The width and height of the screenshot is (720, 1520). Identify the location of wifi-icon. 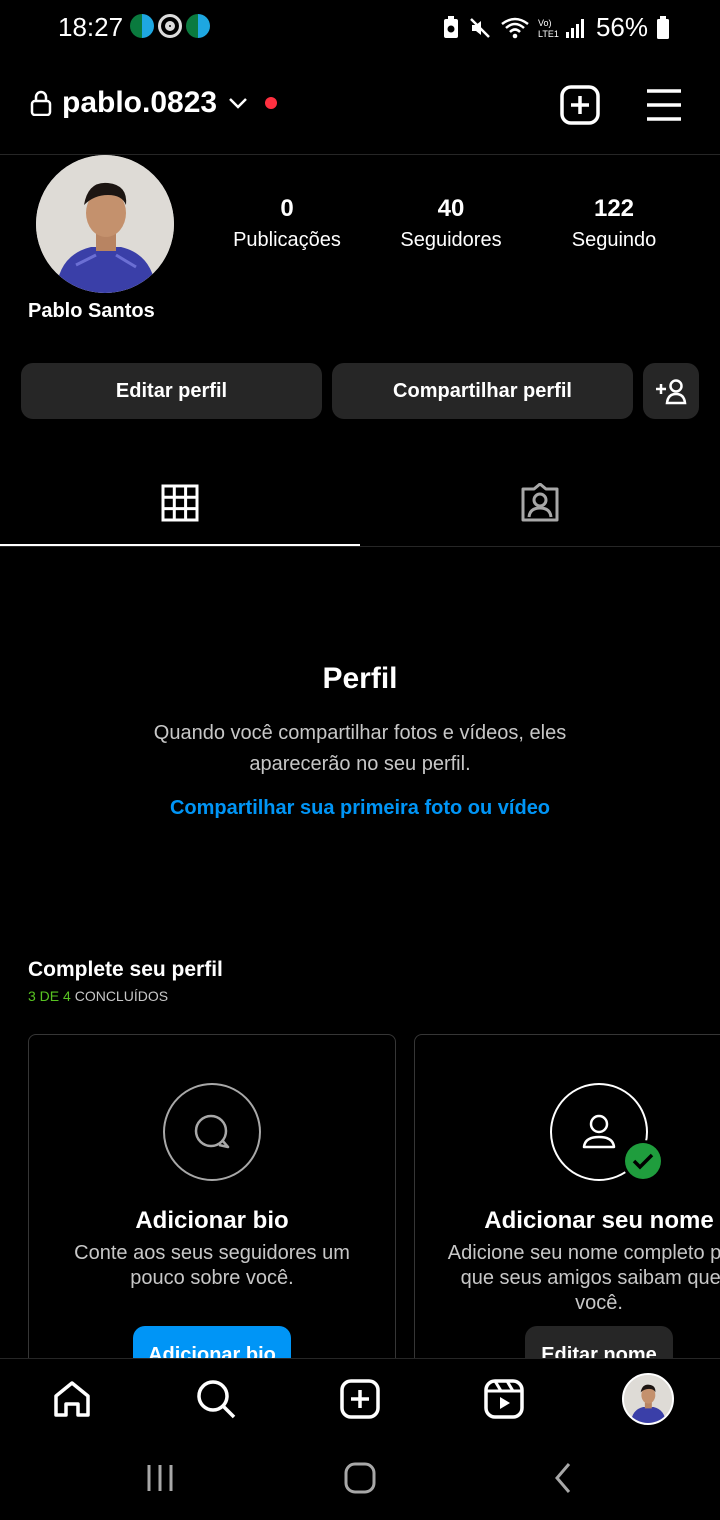
(515, 27).